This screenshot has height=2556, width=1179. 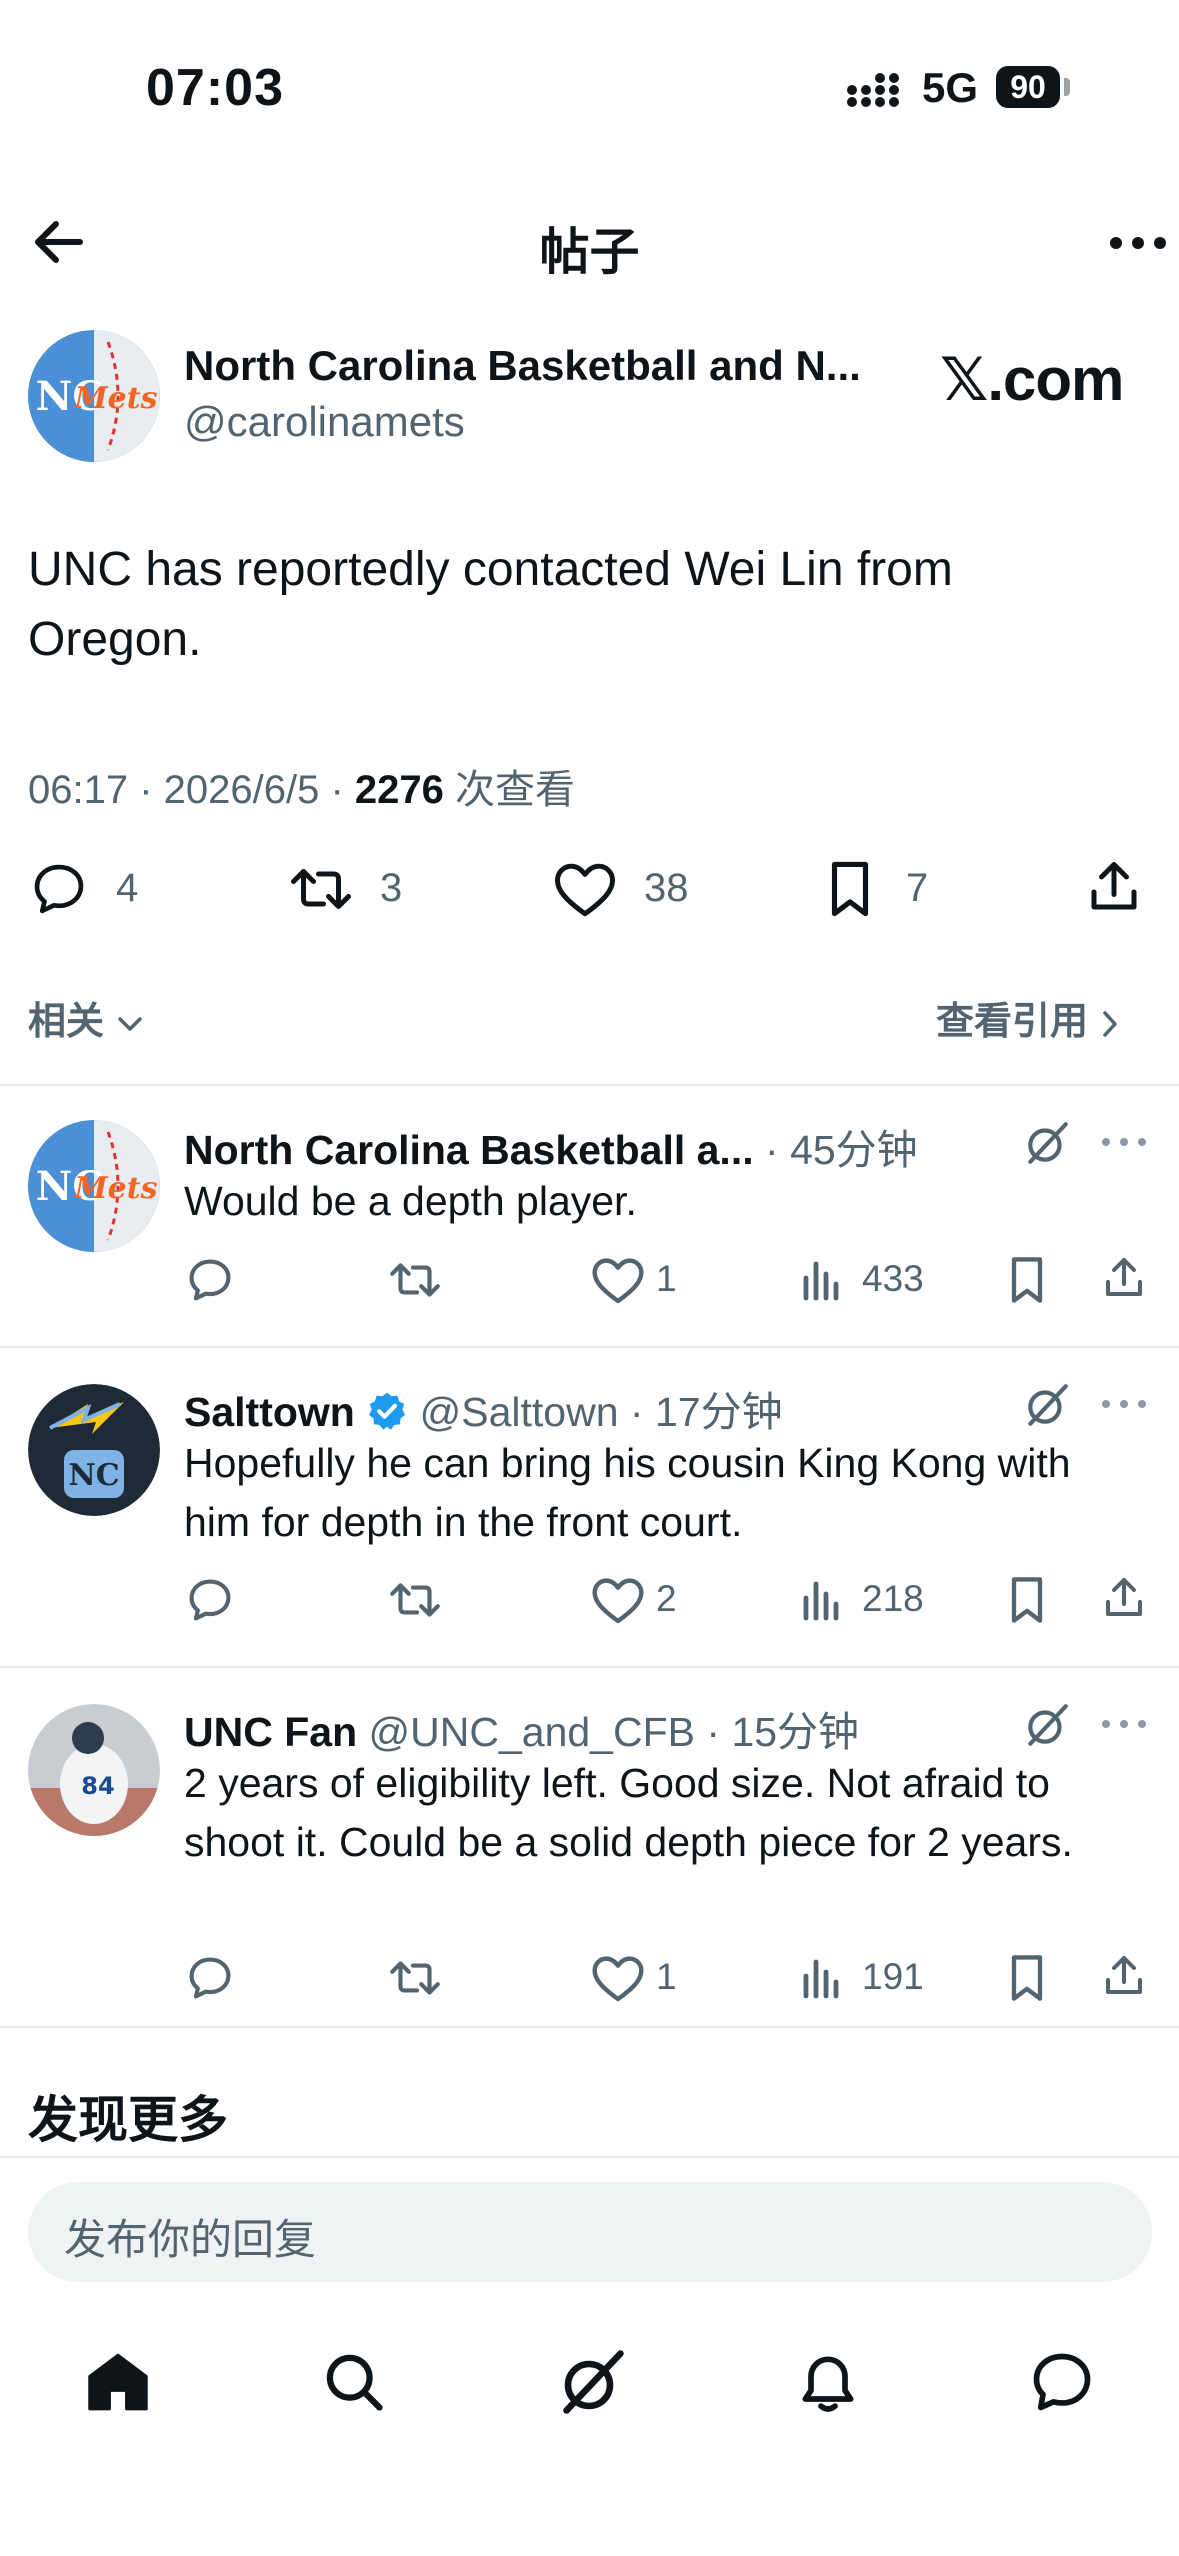 What do you see at coordinates (519, 1412) in the screenshot?
I see `reply-author-handle: @Salttown` at bounding box center [519, 1412].